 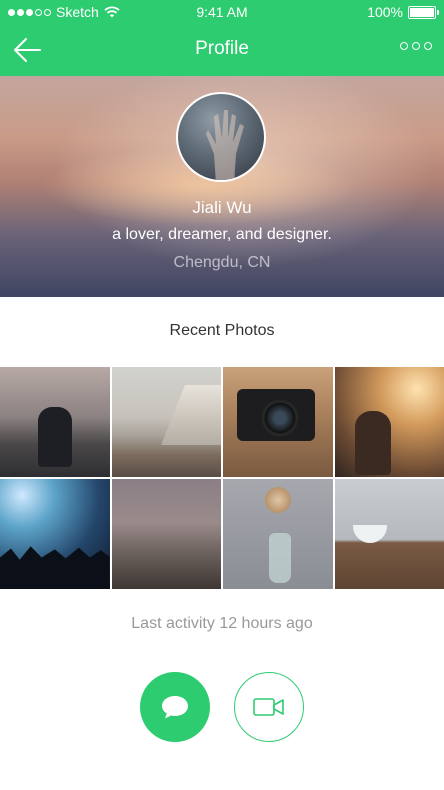 I want to click on last-activity-text: Last activity 12 hours ago, so click(x=222, y=623).